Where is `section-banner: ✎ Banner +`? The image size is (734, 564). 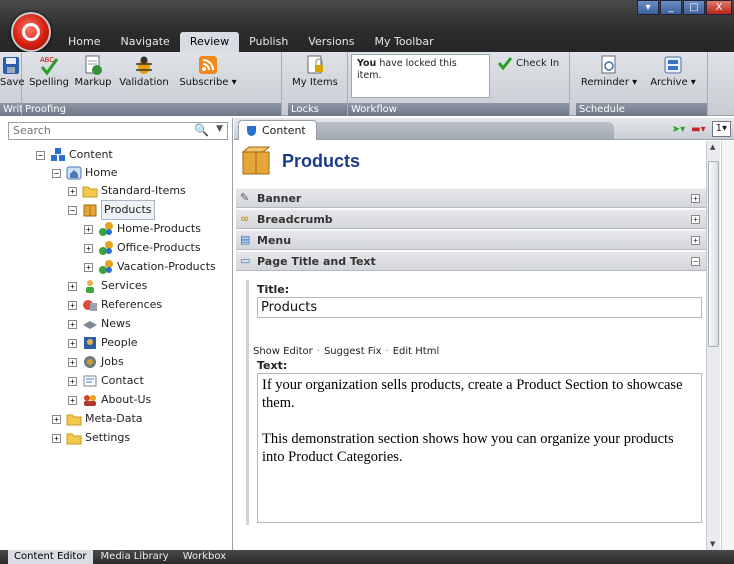 section-banner: ✎ Banner + is located at coordinates (471, 198).